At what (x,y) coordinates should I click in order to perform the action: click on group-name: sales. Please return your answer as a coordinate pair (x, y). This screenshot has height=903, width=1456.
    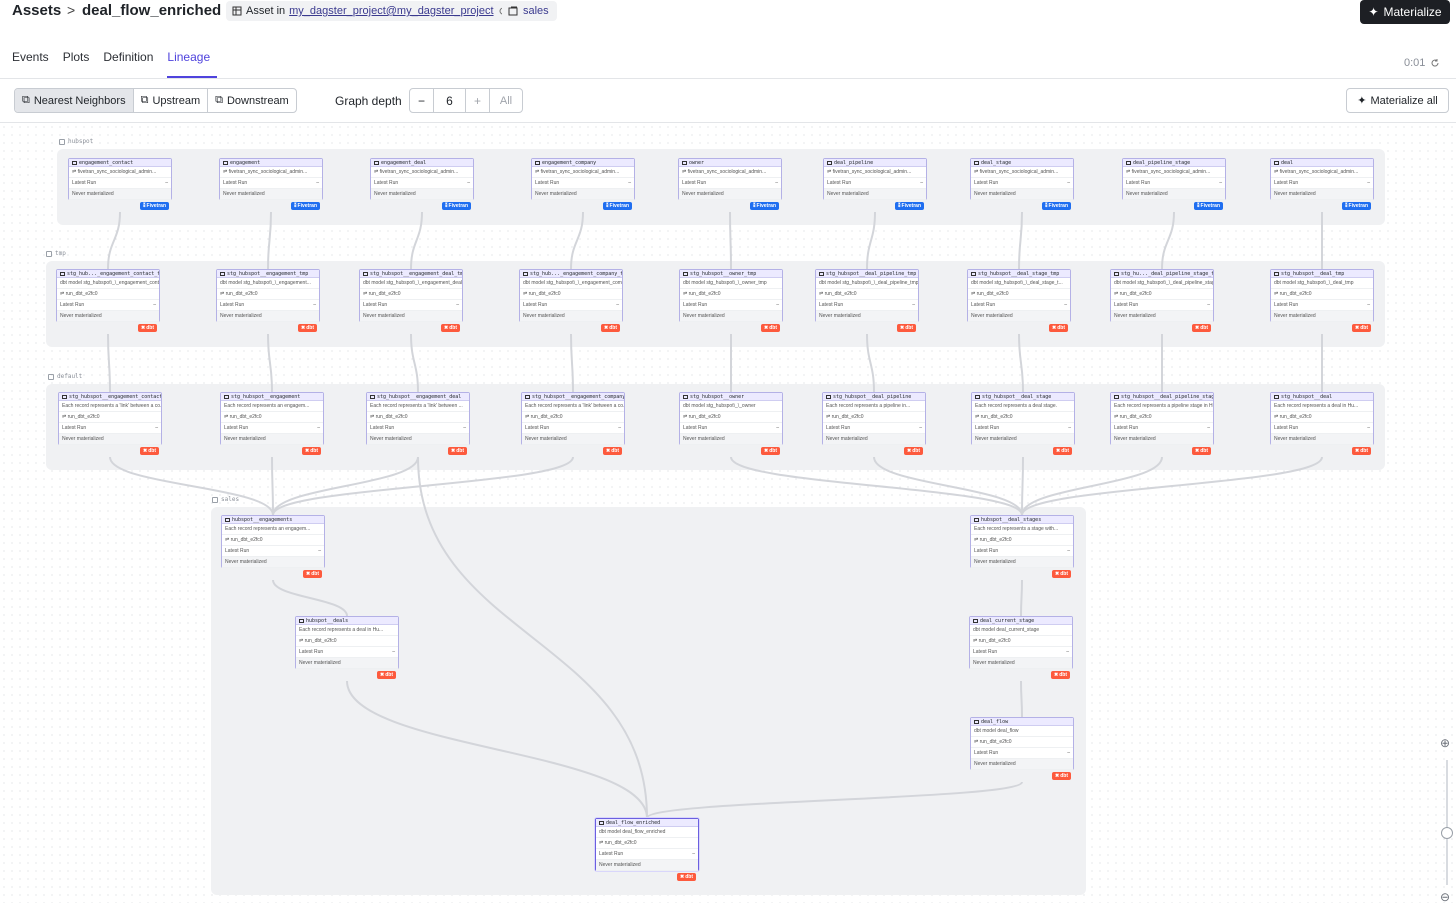
    Looking at the image, I should click on (536, 11).